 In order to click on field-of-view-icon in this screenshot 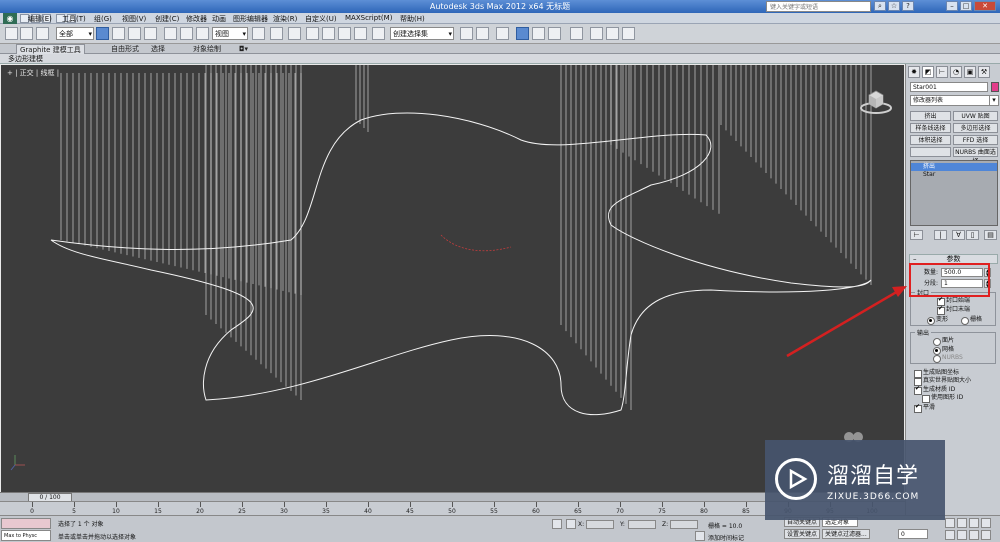, I will do `click(950, 535)`.